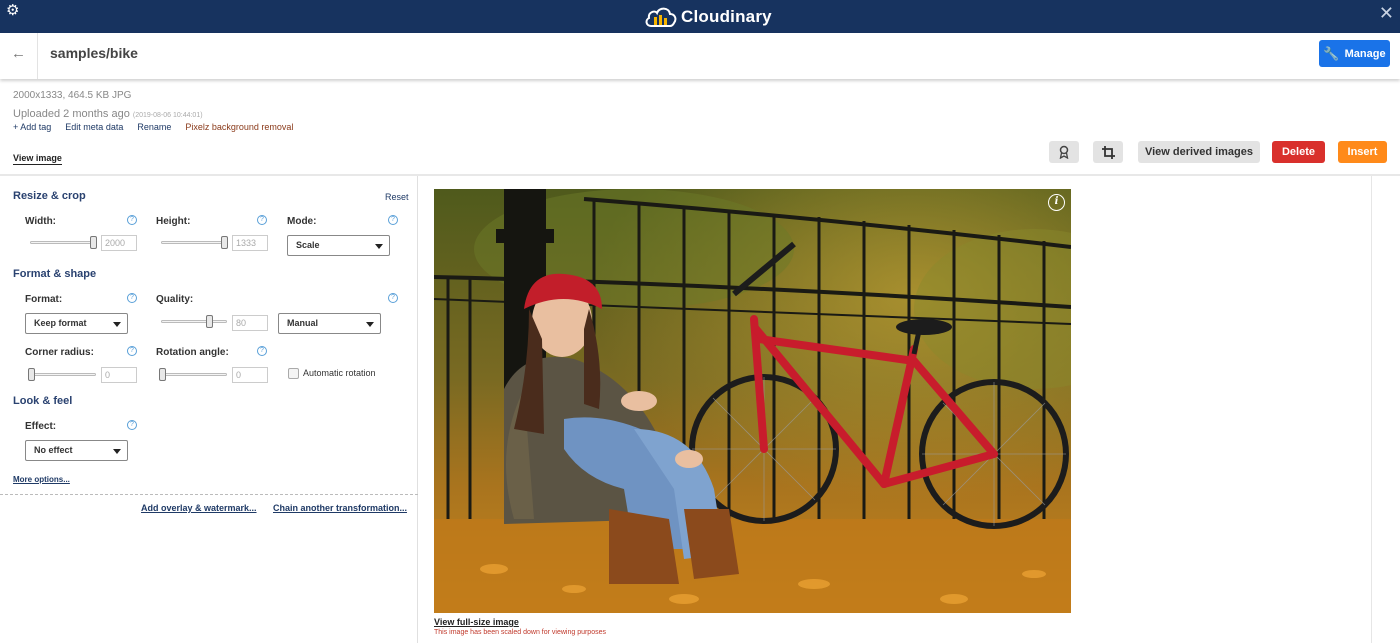 Image resolution: width=1400 pixels, height=643 pixels. What do you see at coordinates (308, 245) in the screenshot?
I see `mode-select-value: Scale` at bounding box center [308, 245].